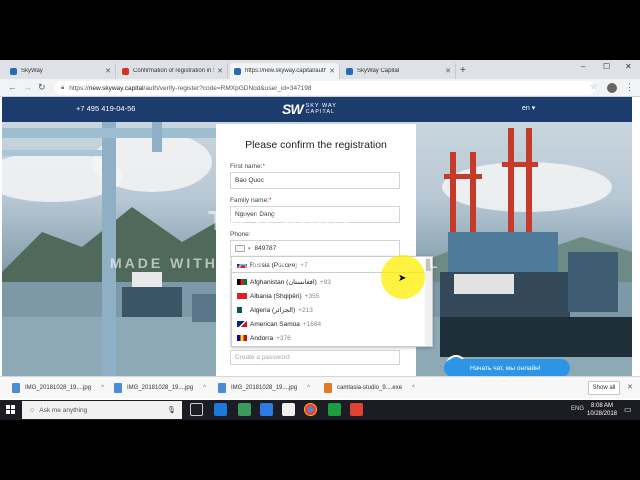 The width and height of the screenshot is (640, 480). Describe the element at coordinates (583, 66) in the screenshot. I see `minimize-button: –` at that location.